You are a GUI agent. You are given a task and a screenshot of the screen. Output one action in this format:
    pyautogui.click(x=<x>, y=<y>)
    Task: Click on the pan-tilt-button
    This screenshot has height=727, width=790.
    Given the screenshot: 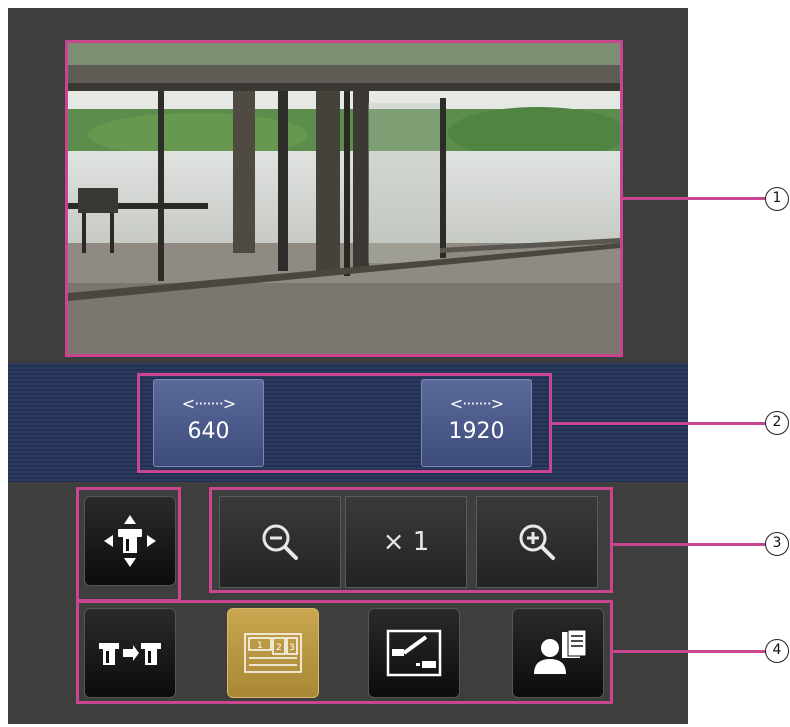 What is the action you would take?
    pyautogui.click(x=130, y=541)
    